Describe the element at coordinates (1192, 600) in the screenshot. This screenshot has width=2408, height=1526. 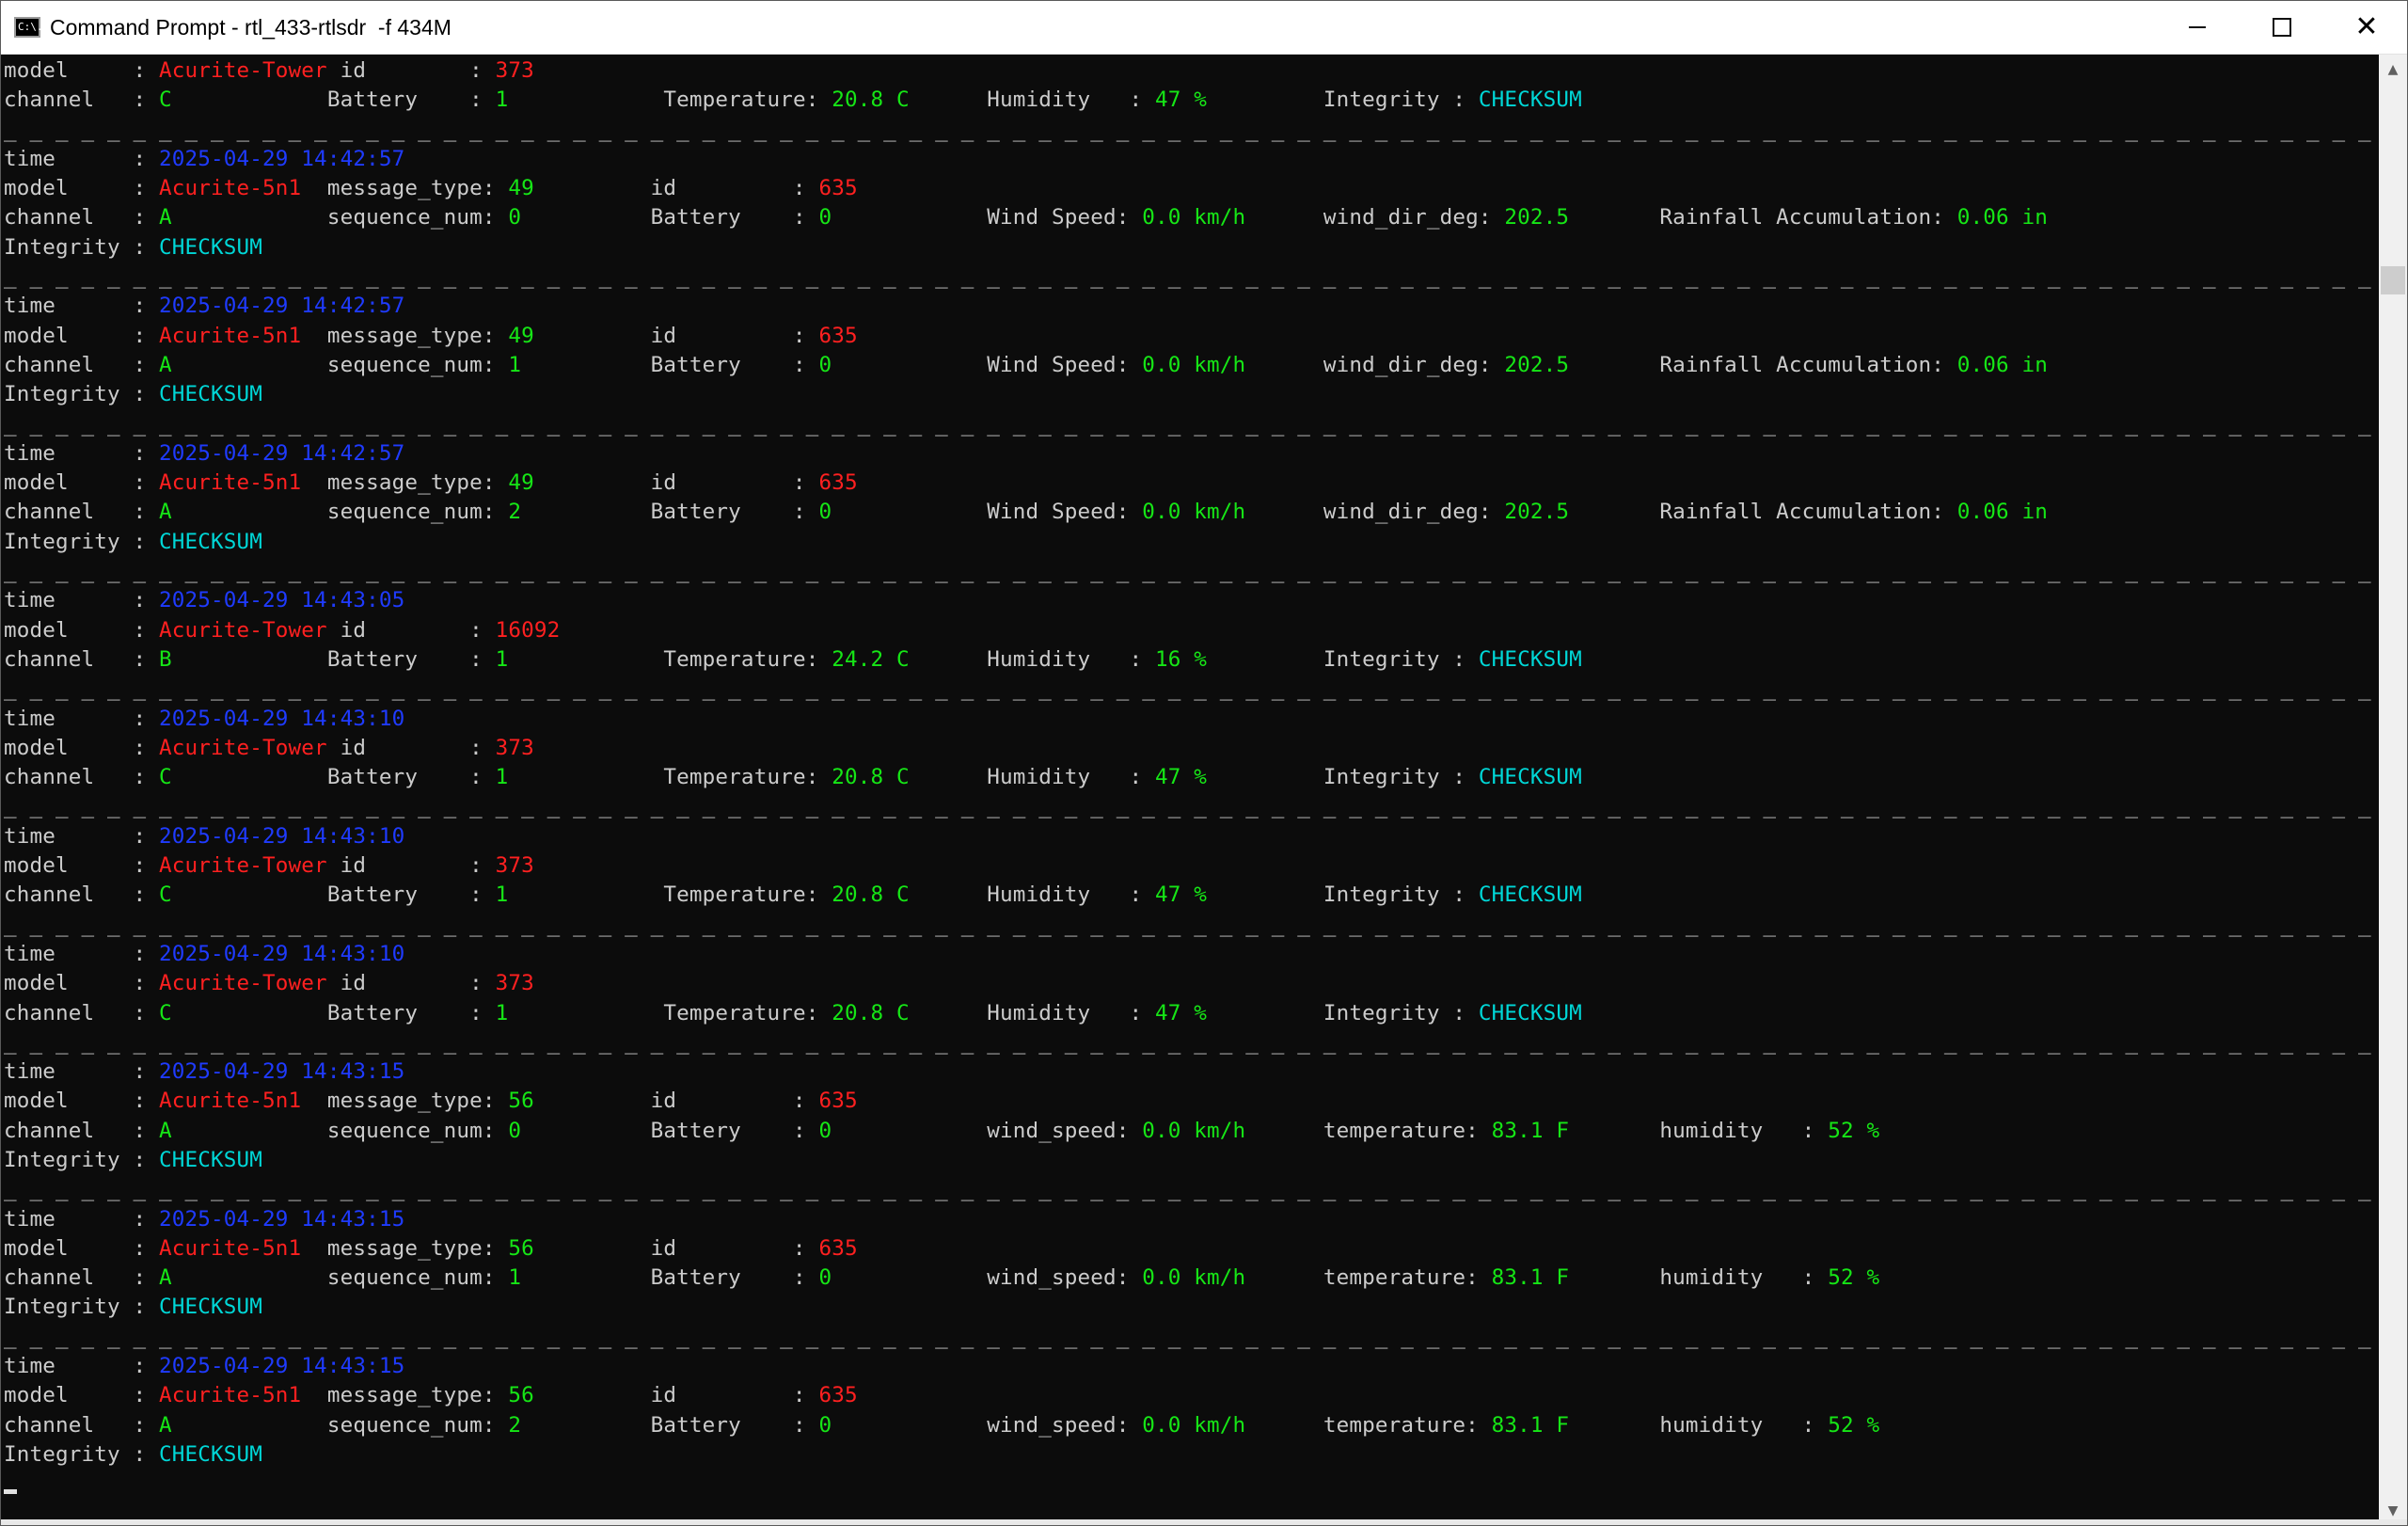
I see `console-line: time : 2025-04-29 14:43:05` at that location.